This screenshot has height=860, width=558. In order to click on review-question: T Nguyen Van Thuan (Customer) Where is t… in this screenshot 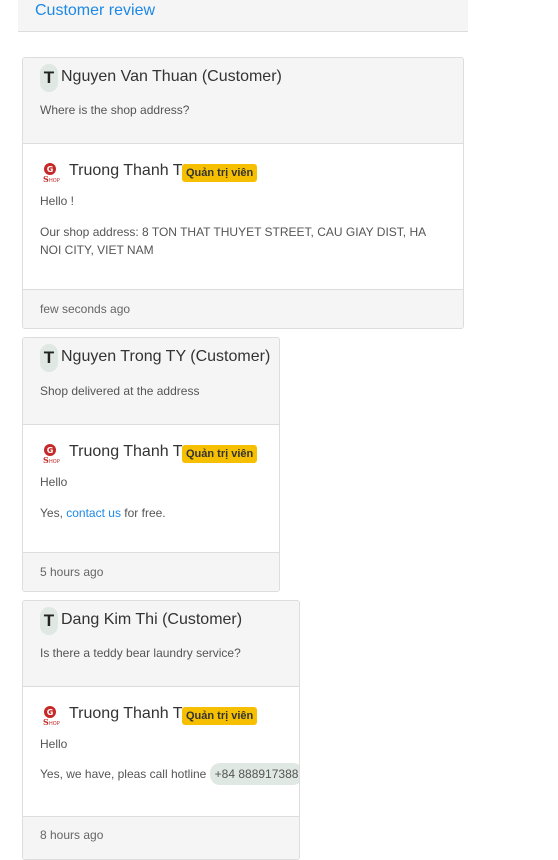, I will do `click(243, 101)`.